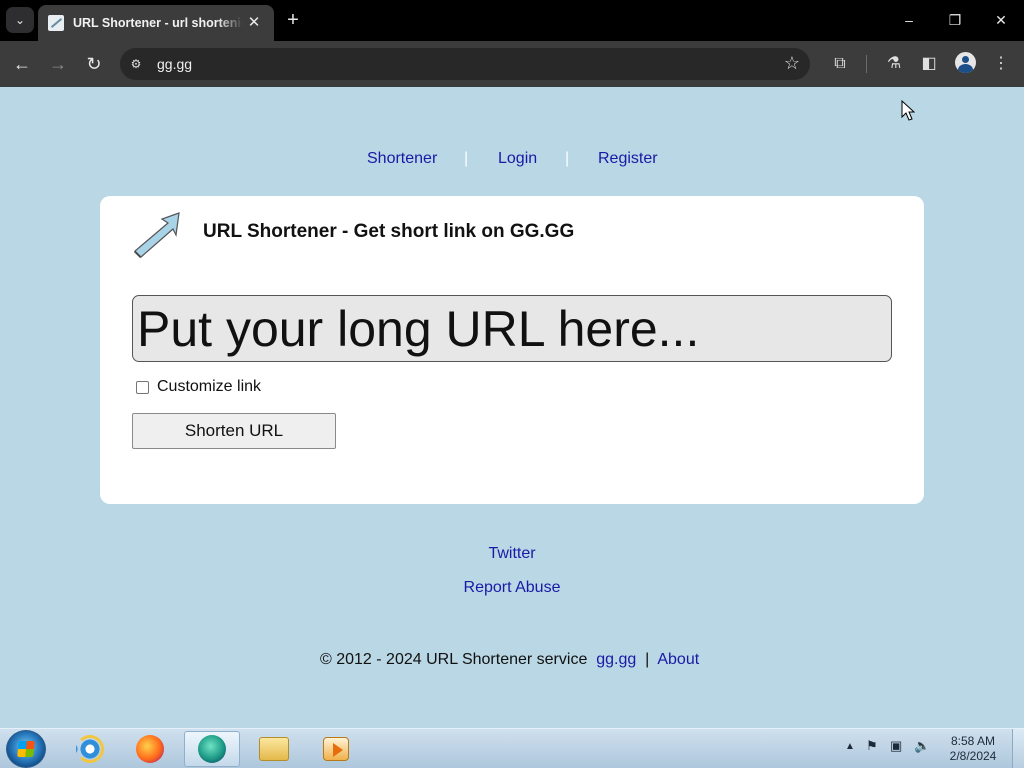 The image size is (1024, 768). I want to click on arrow-logo-icon, so click(157, 235).